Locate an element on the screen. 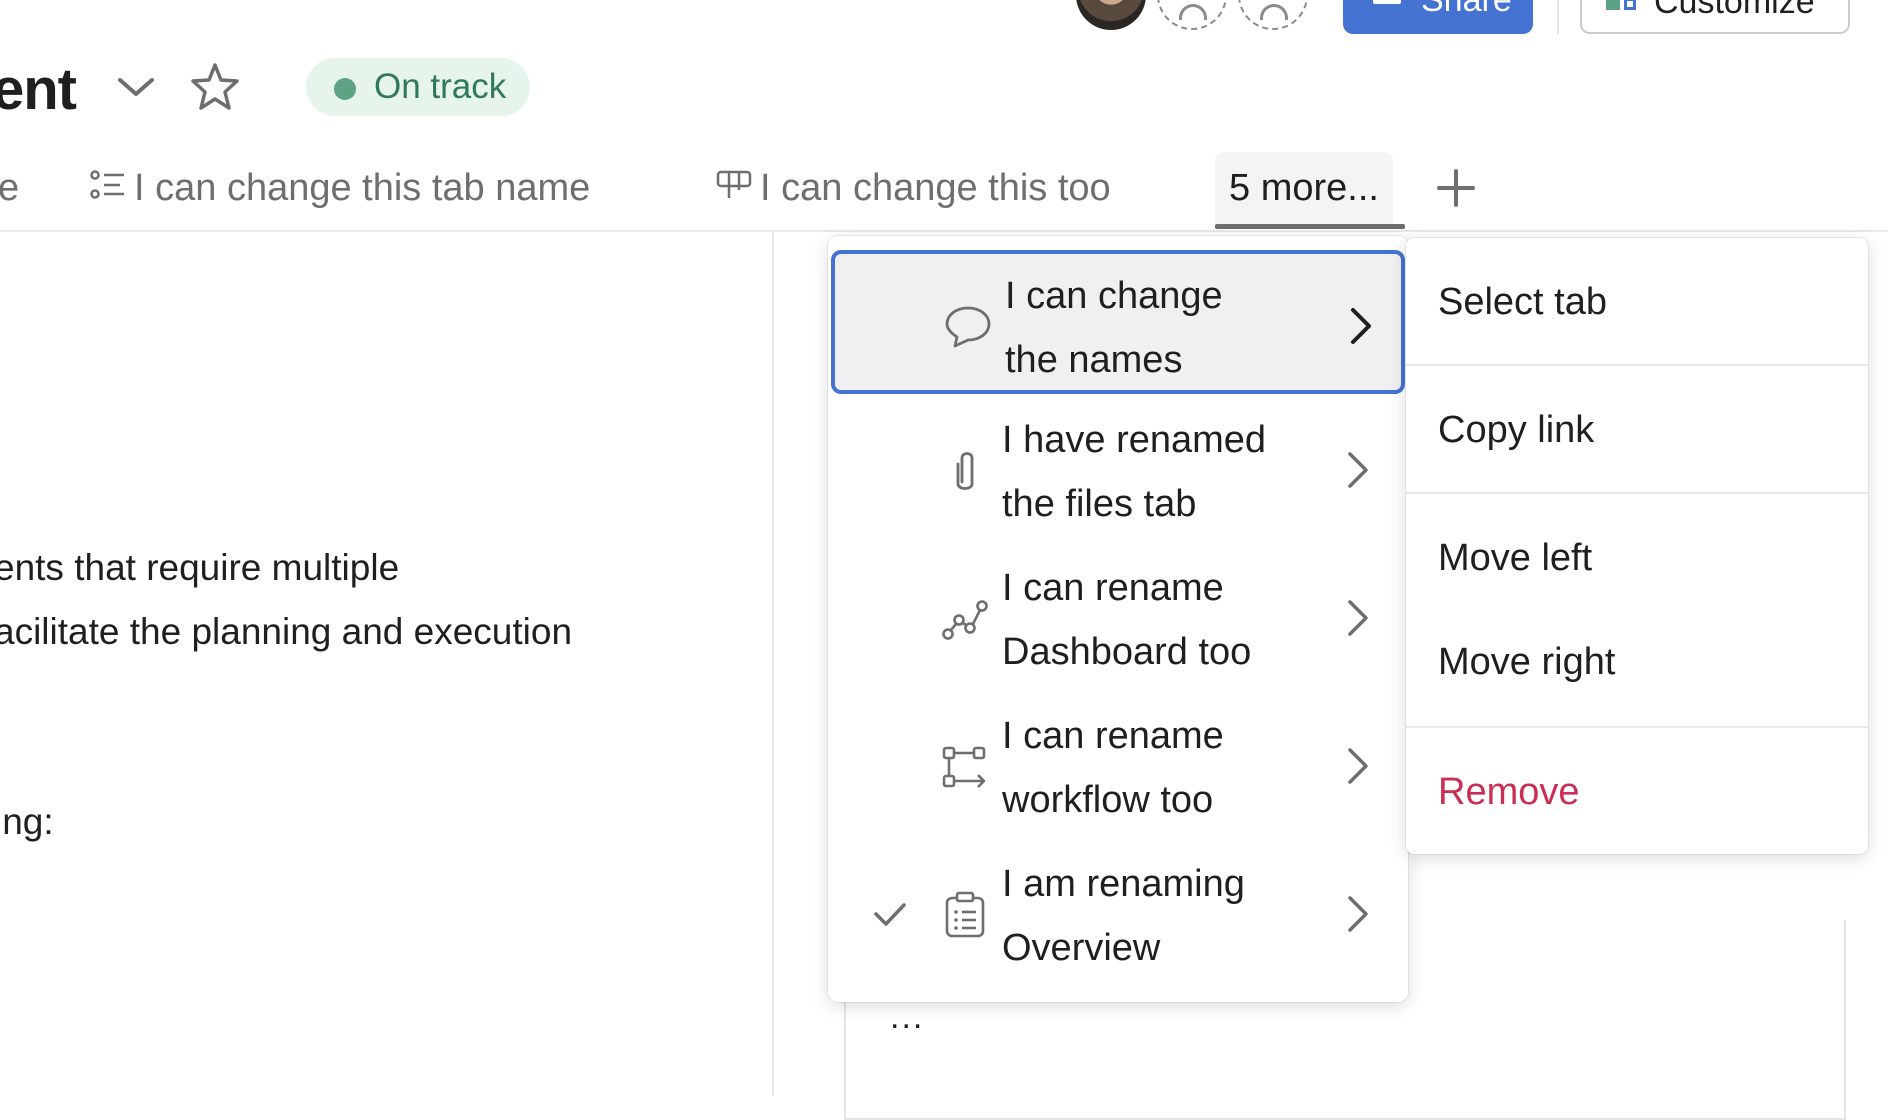  menu-item-label: I can change is located at coordinates (1114, 296).